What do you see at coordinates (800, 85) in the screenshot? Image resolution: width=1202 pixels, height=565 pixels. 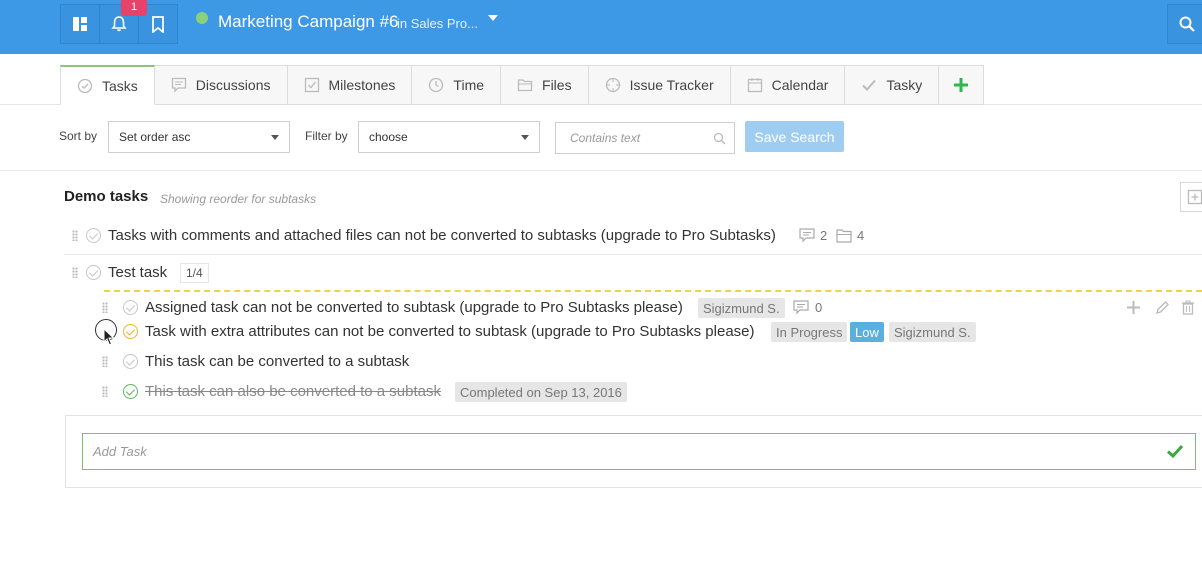 I see `tab-label: Calendar` at bounding box center [800, 85].